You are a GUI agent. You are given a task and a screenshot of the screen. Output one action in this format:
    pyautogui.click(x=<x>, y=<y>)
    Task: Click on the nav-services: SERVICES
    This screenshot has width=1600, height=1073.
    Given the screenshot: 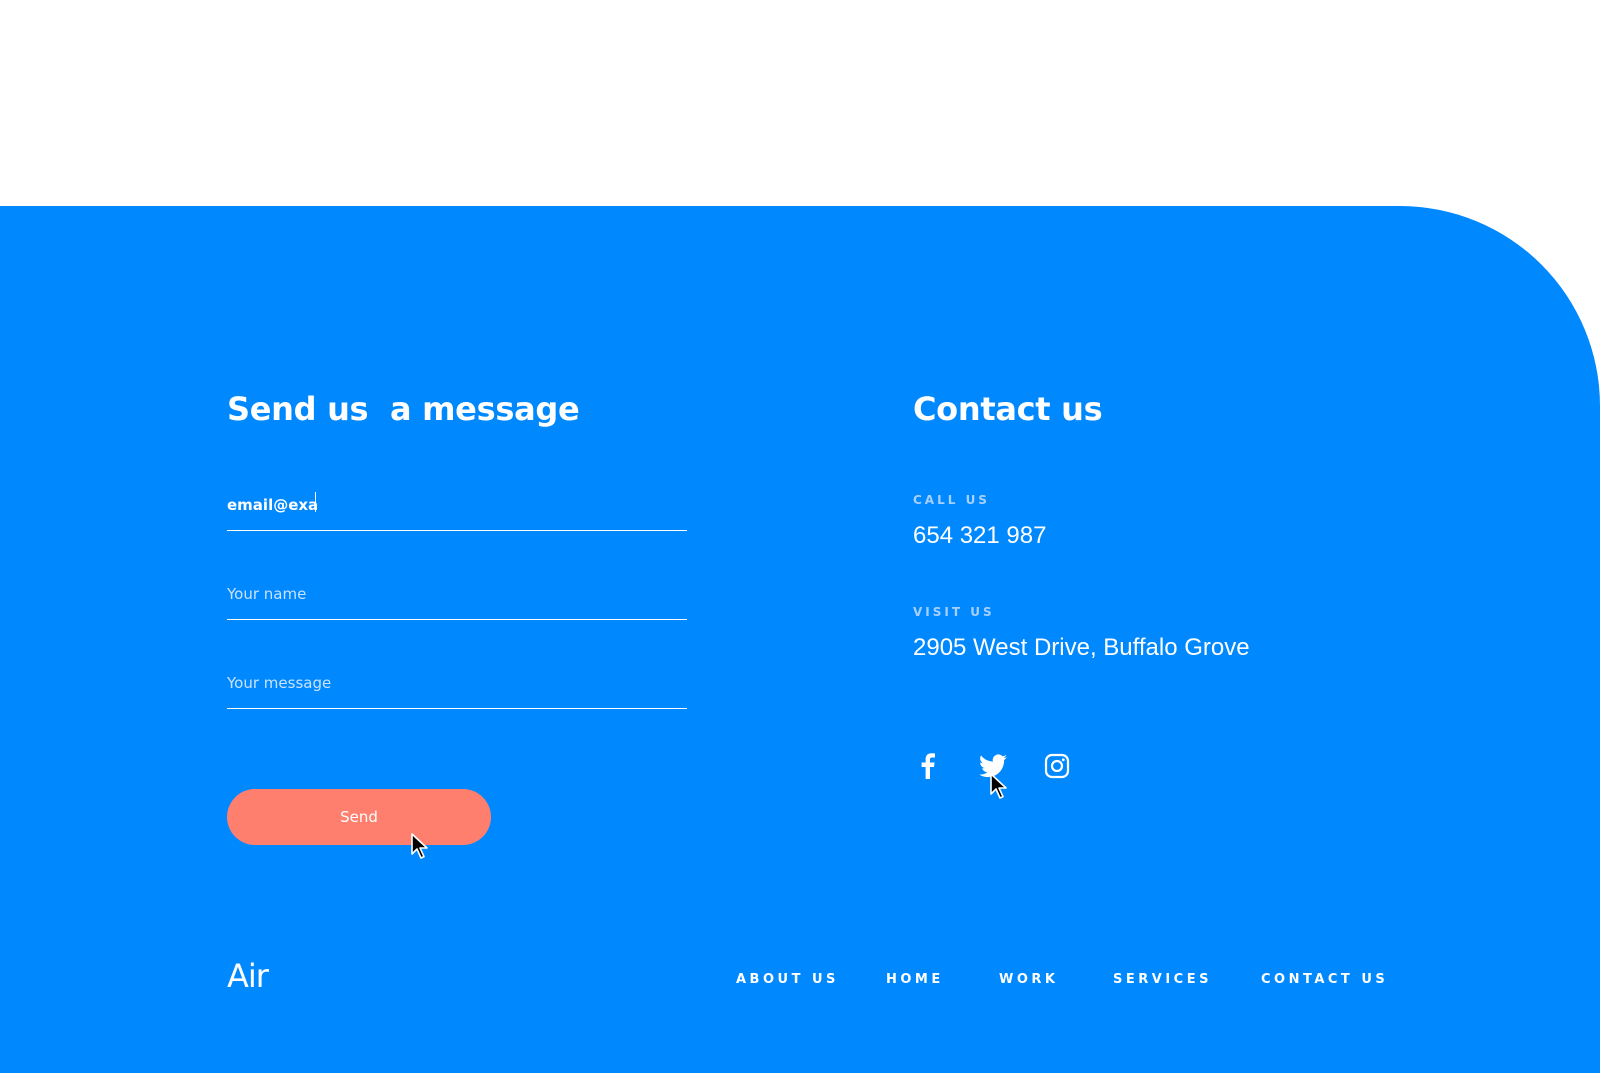 What is the action you would take?
    pyautogui.click(x=1162, y=979)
    